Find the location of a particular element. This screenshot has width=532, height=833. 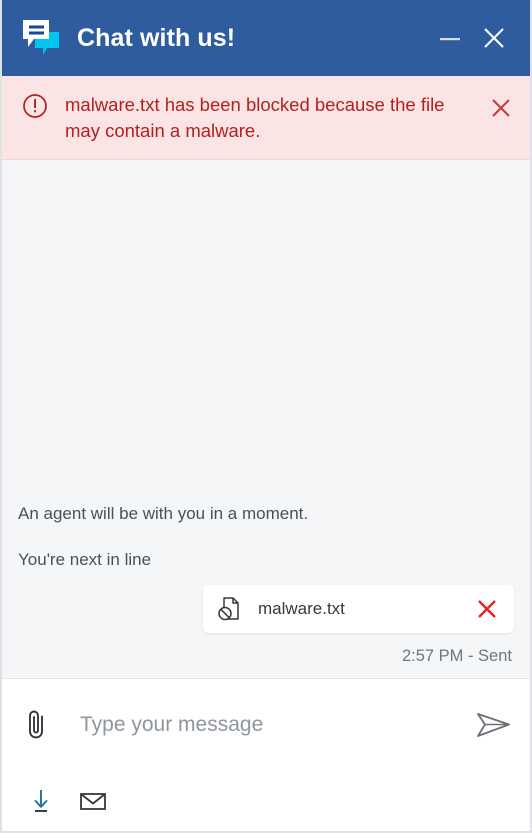

message-input is located at coordinates (262, 725).